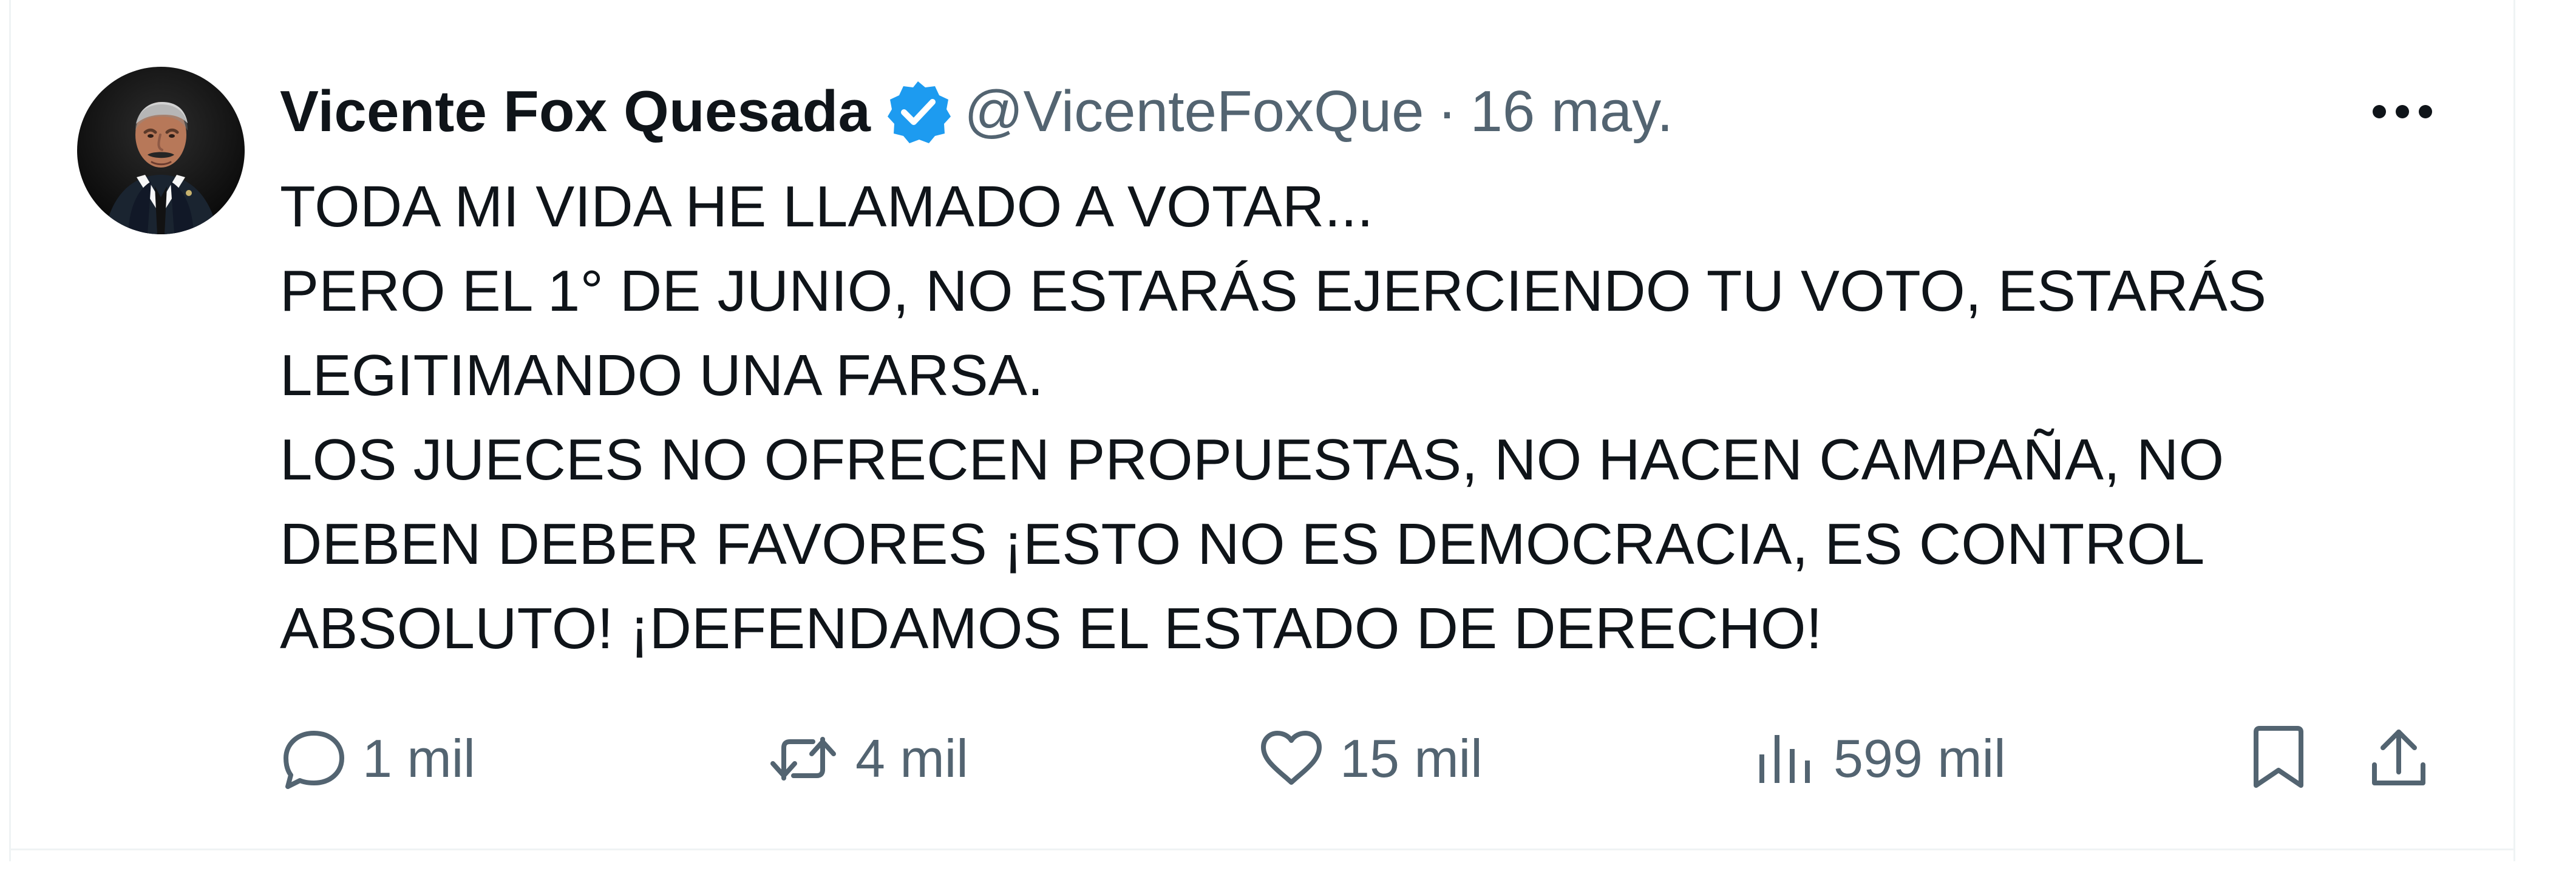 The width and height of the screenshot is (2576, 874). What do you see at coordinates (1785, 758) in the screenshot?
I see `views-icon` at bounding box center [1785, 758].